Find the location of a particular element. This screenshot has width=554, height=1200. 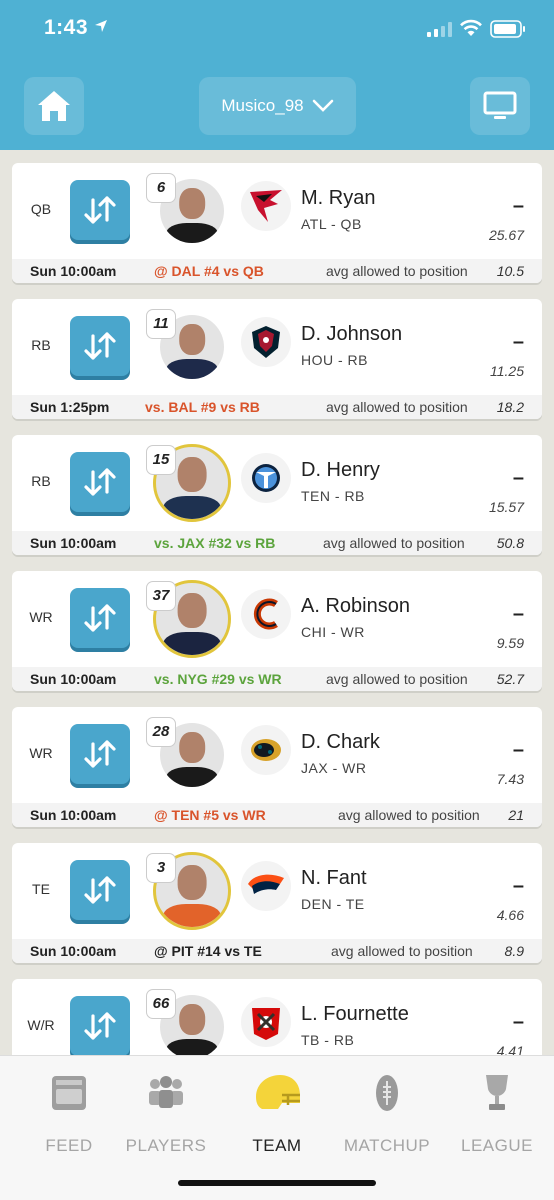

player-team-position: TEN - RB is located at coordinates (333, 496).